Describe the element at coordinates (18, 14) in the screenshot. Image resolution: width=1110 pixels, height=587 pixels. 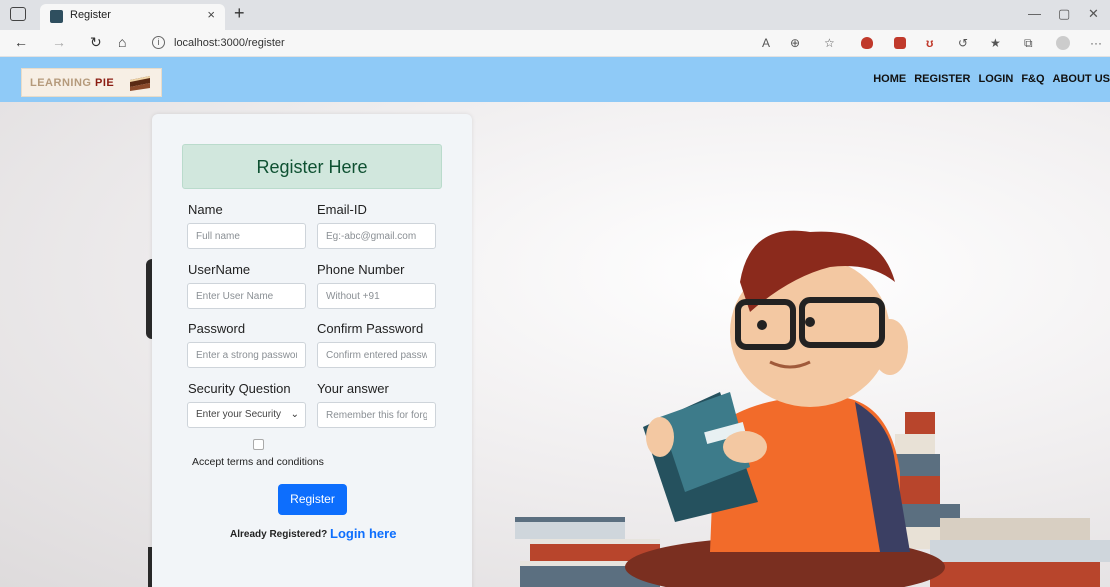
I see `tab-actions-icon` at that location.